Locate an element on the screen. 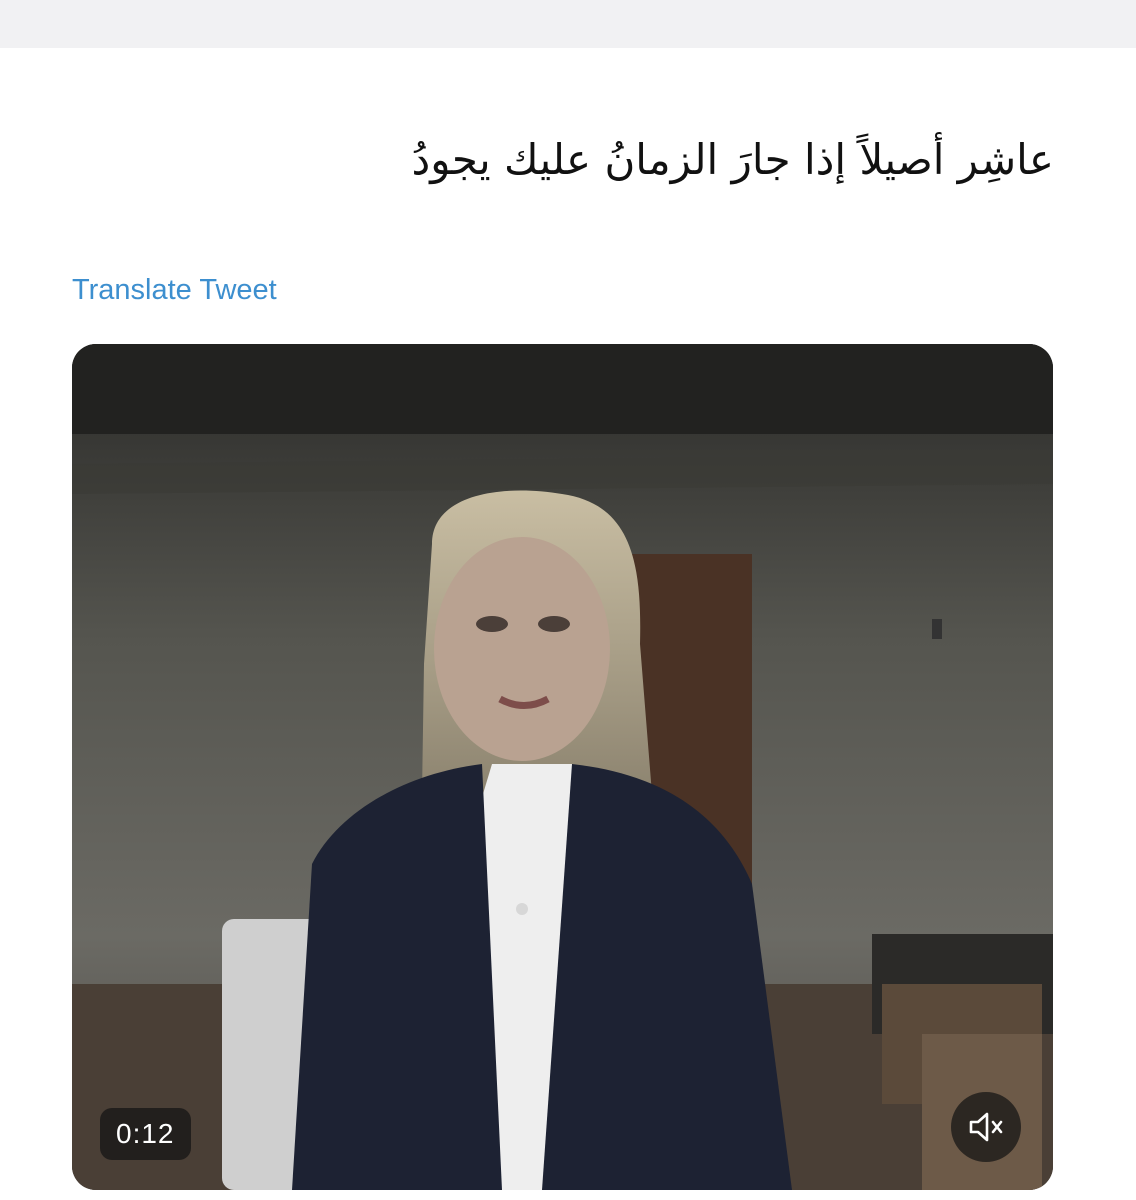 This screenshot has height=1200, width=1136. speaker-muted-icon is located at coordinates (986, 1127).